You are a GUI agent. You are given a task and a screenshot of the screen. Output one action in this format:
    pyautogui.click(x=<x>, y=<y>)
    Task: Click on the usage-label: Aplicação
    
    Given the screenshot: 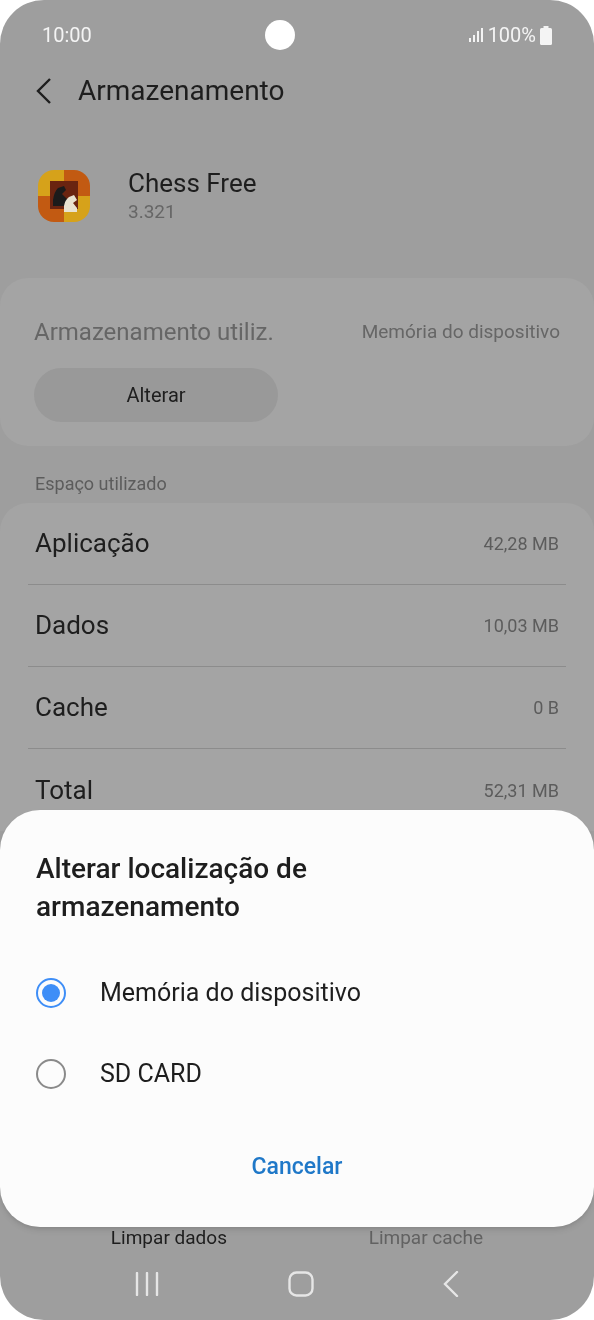 What is the action you would take?
    pyautogui.click(x=92, y=543)
    